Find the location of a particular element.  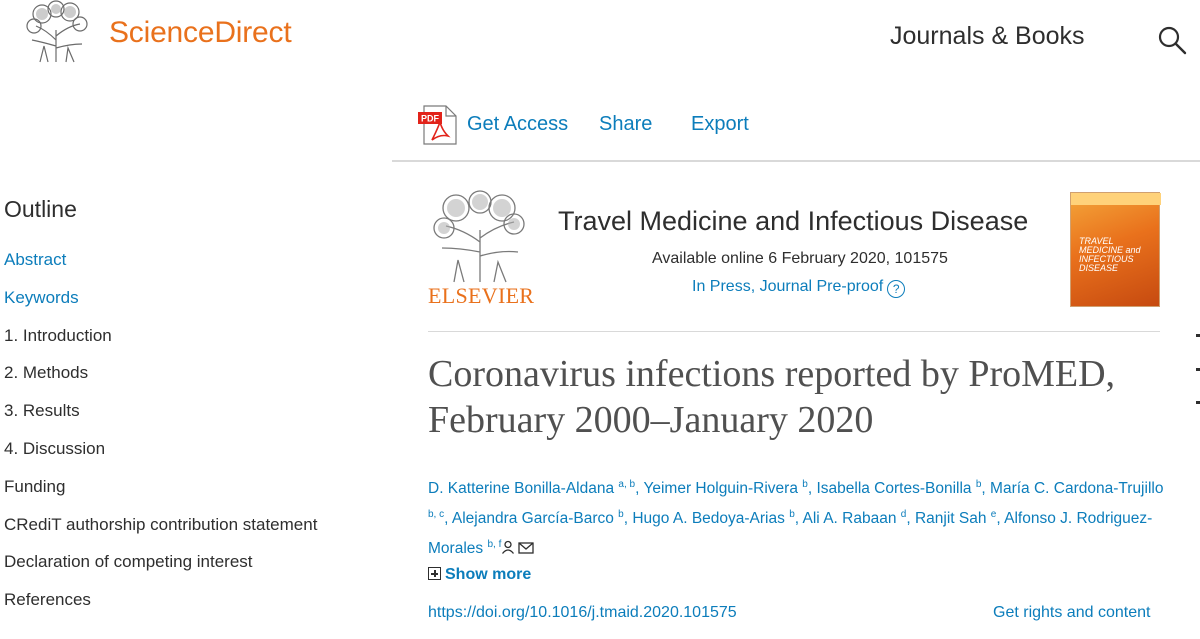

journal-title-link: Travel Medicine and Infectious Disease is located at coordinates (793, 221).